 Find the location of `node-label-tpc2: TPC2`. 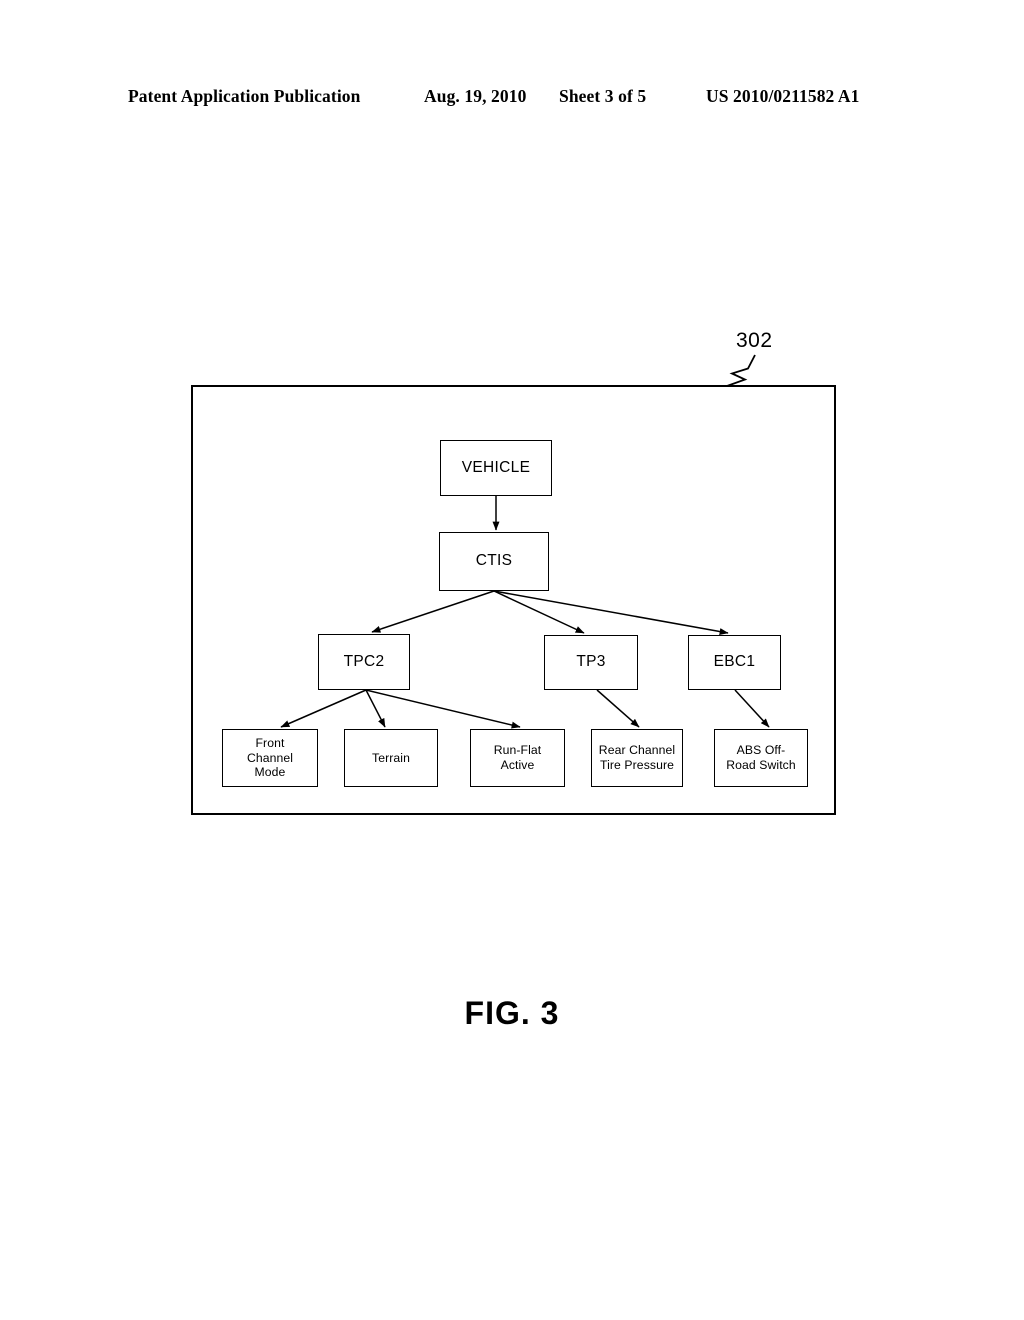

node-label-tpc2: TPC2 is located at coordinates (364, 661).